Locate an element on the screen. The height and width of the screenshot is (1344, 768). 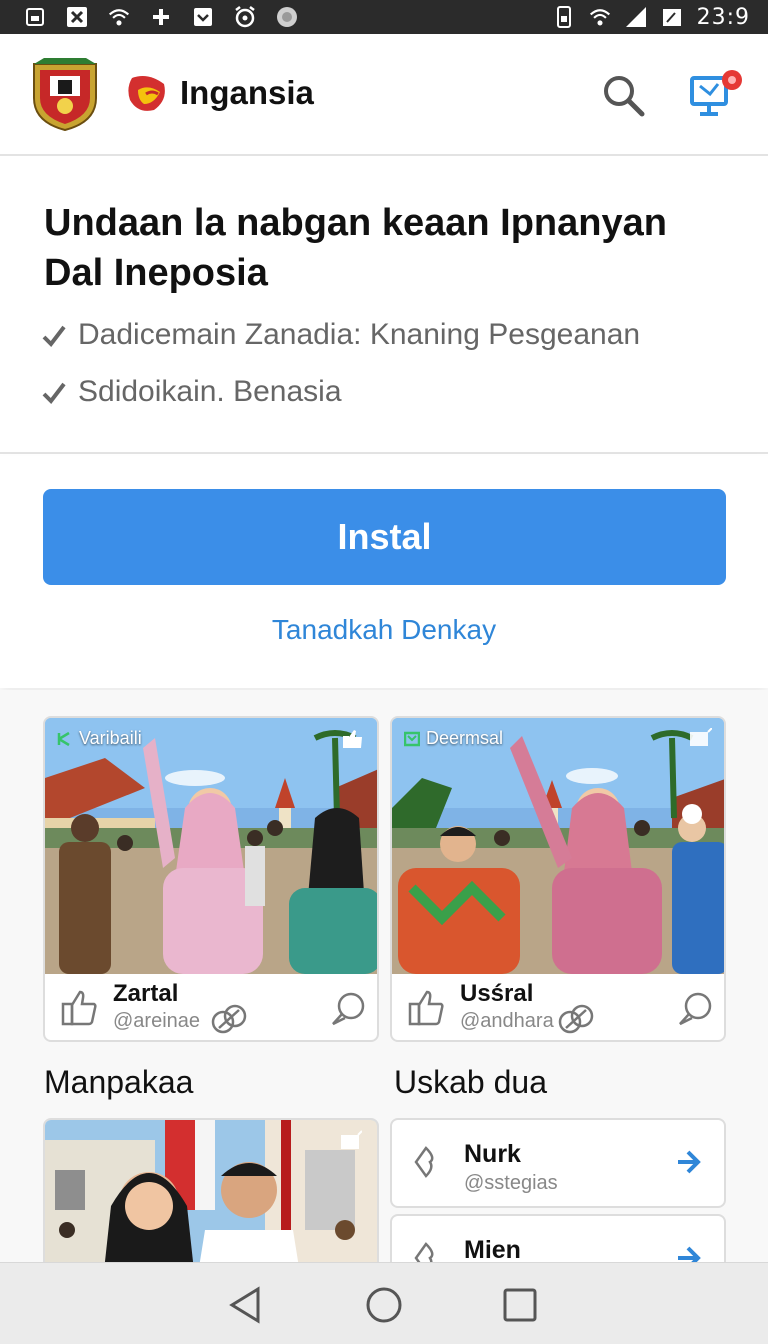
section-title: Uskab dua is located at coordinates (470, 1082).